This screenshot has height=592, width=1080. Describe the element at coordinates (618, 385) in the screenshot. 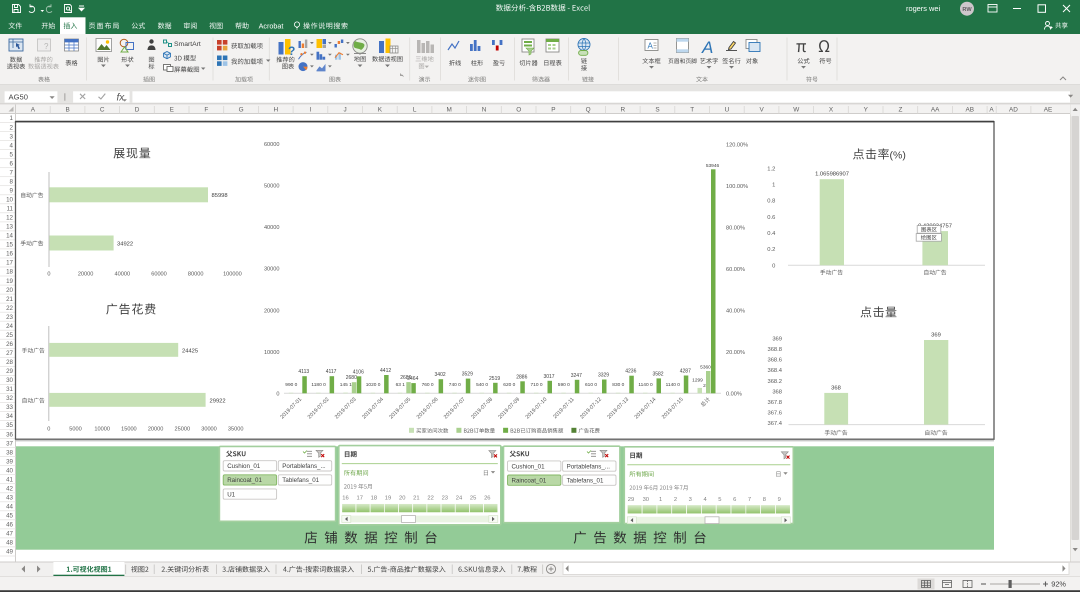

I see `svg-text: 830 0` at that location.